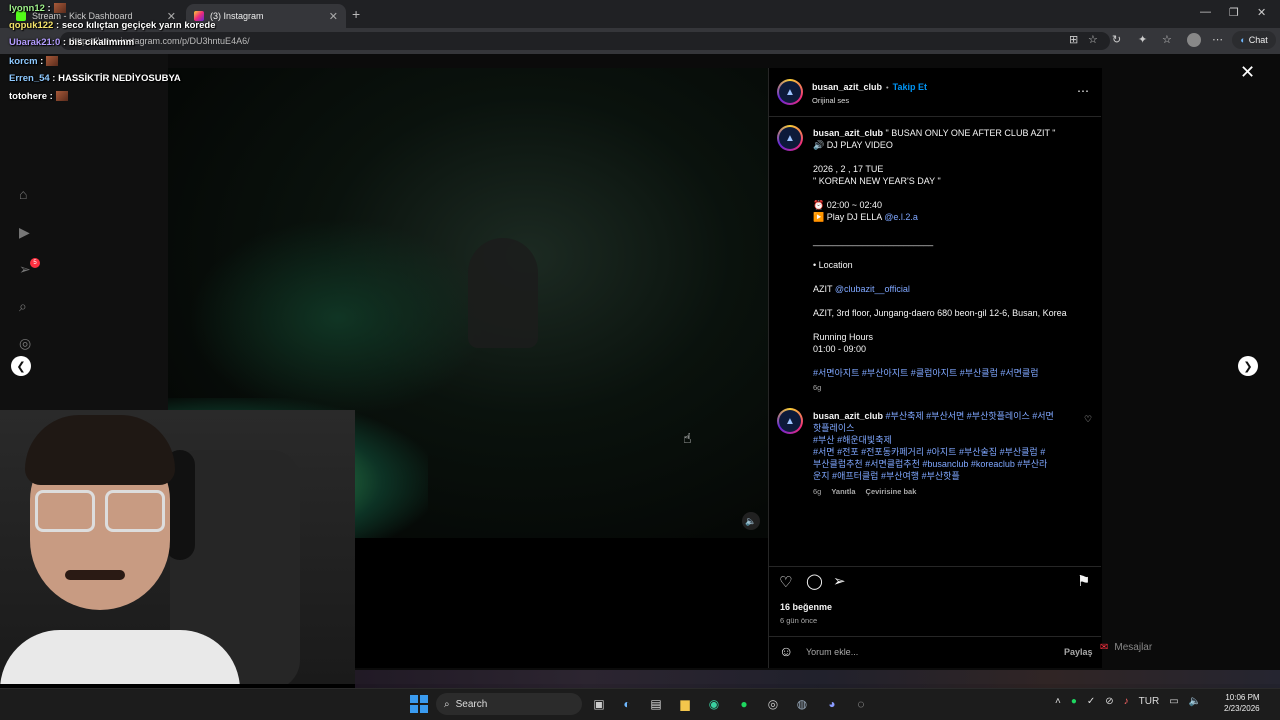  Describe the element at coordinates (1234, 12) in the screenshot. I see `restore-icon: ❐` at that location.